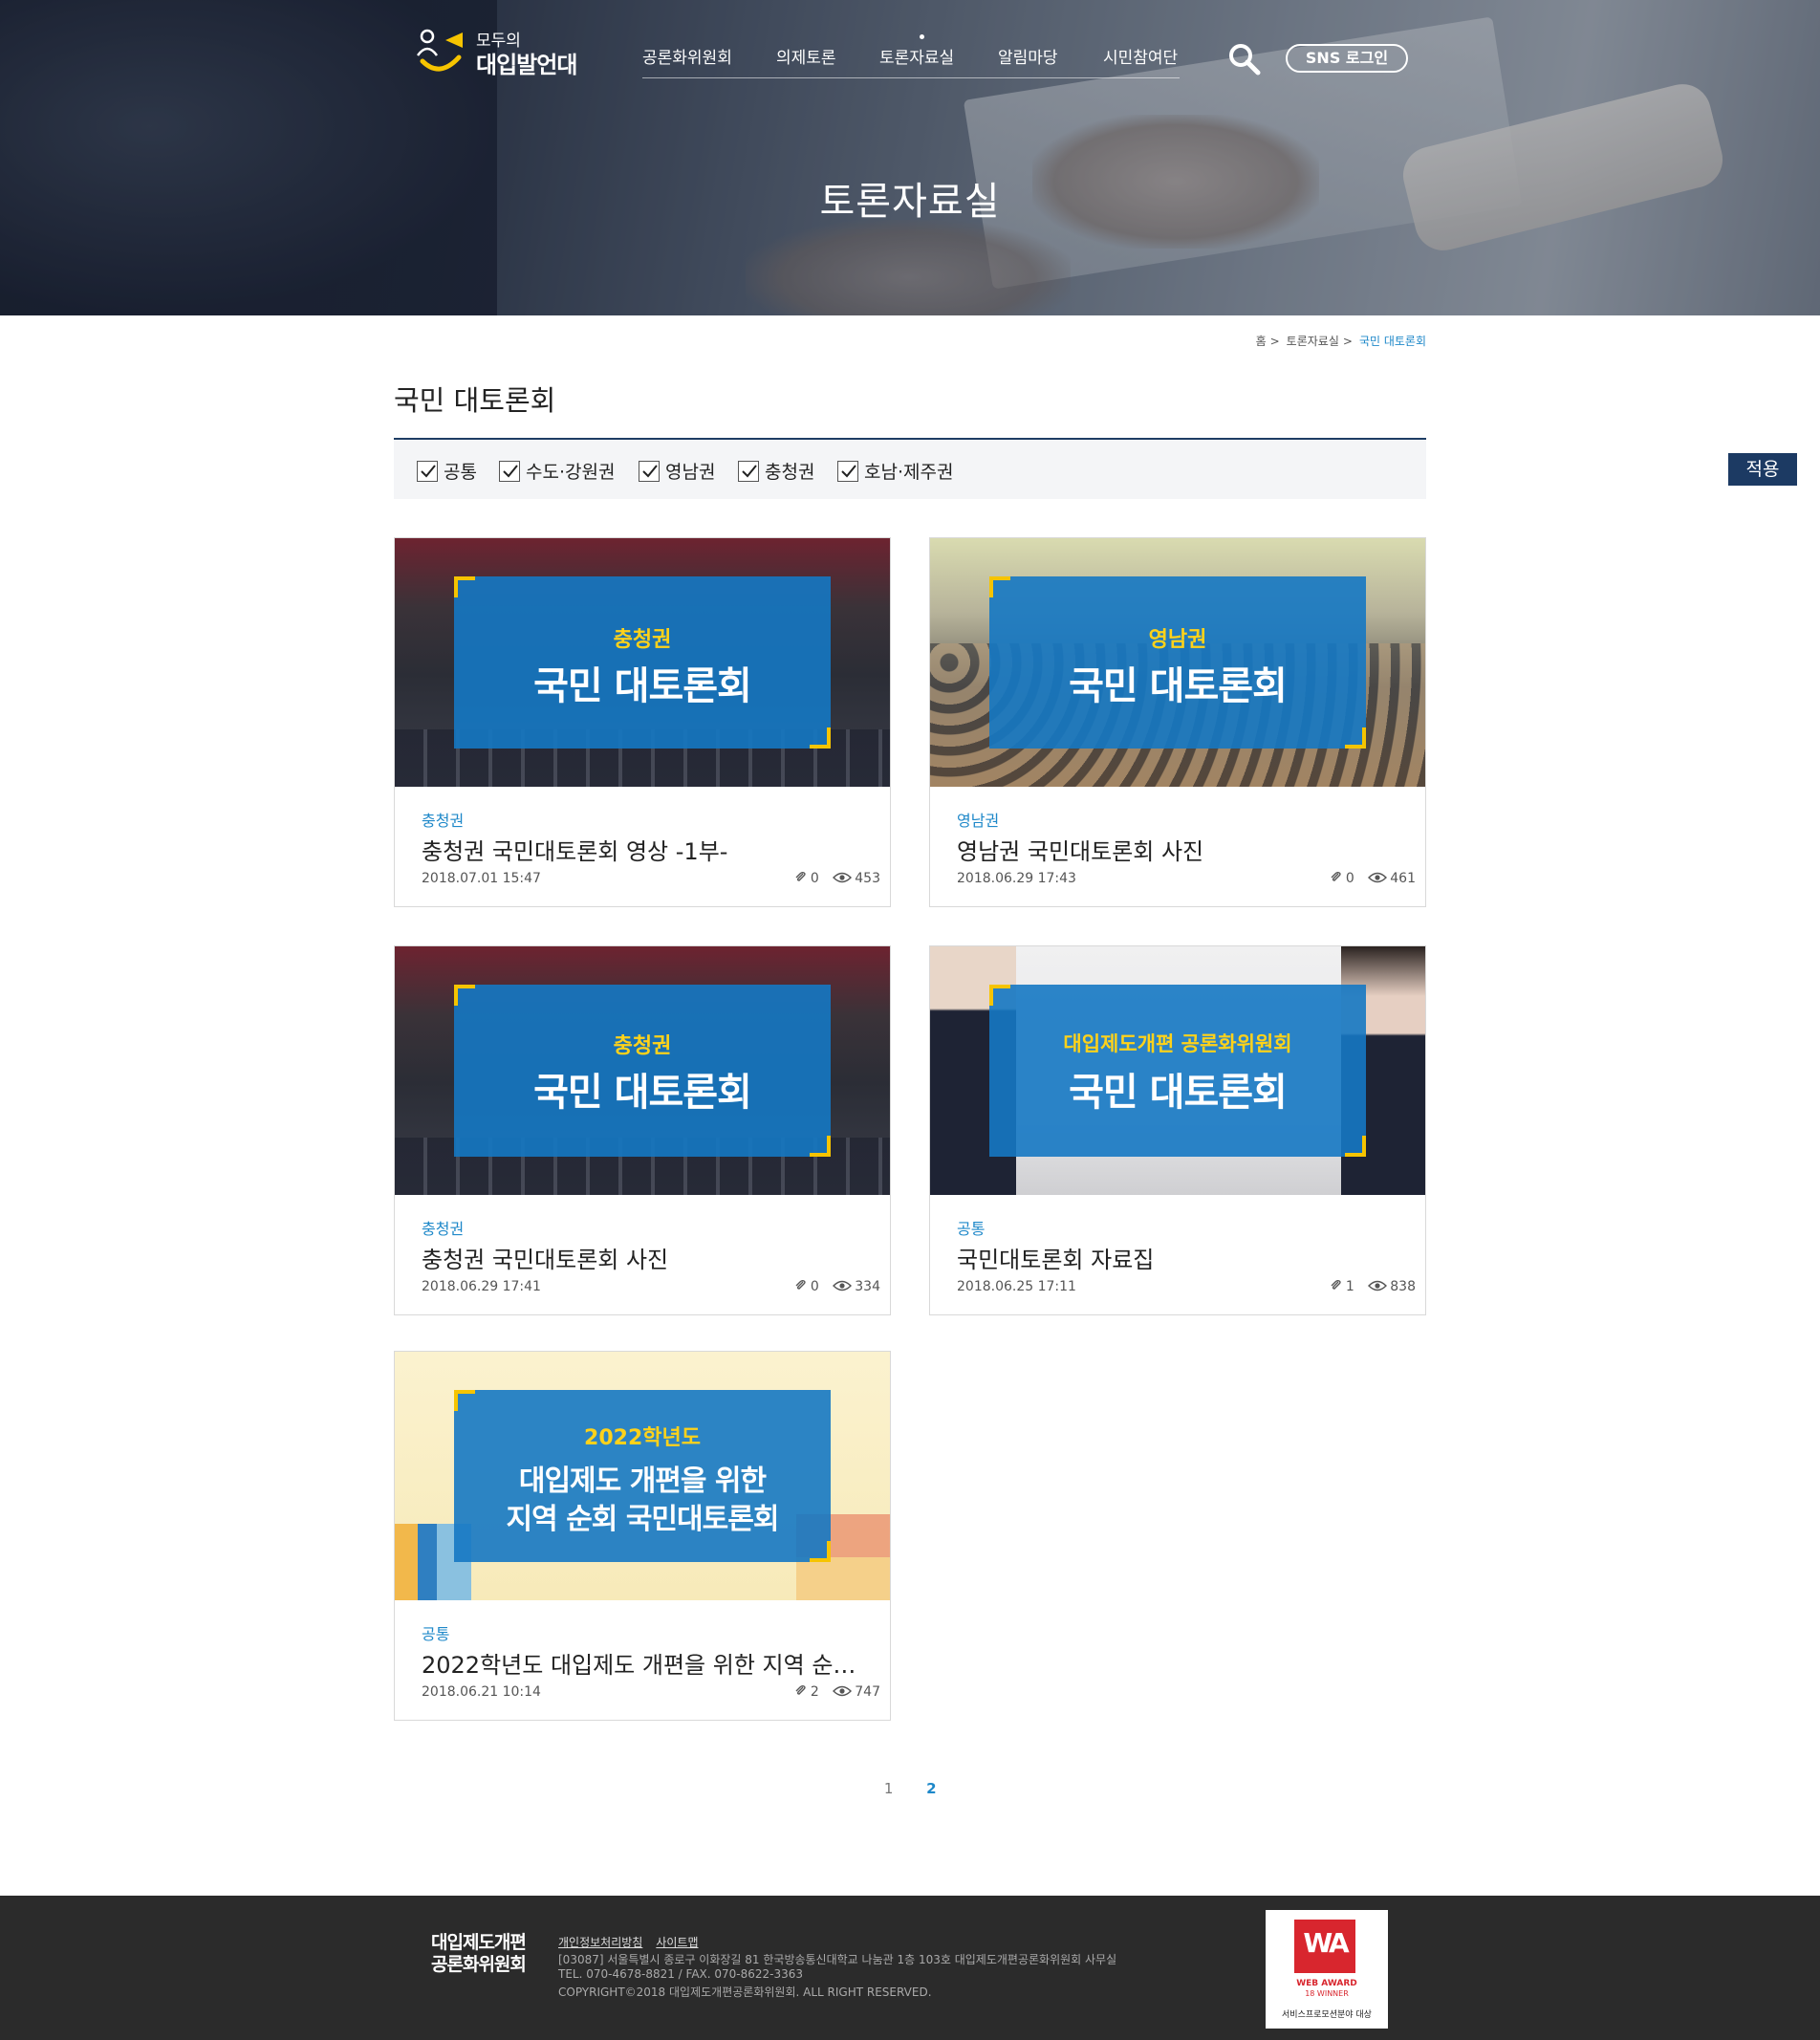 Image resolution: width=1820 pixels, height=2040 pixels. What do you see at coordinates (460, 472) in the screenshot?
I see `filter-label: 공통` at bounding box center [460, 472].